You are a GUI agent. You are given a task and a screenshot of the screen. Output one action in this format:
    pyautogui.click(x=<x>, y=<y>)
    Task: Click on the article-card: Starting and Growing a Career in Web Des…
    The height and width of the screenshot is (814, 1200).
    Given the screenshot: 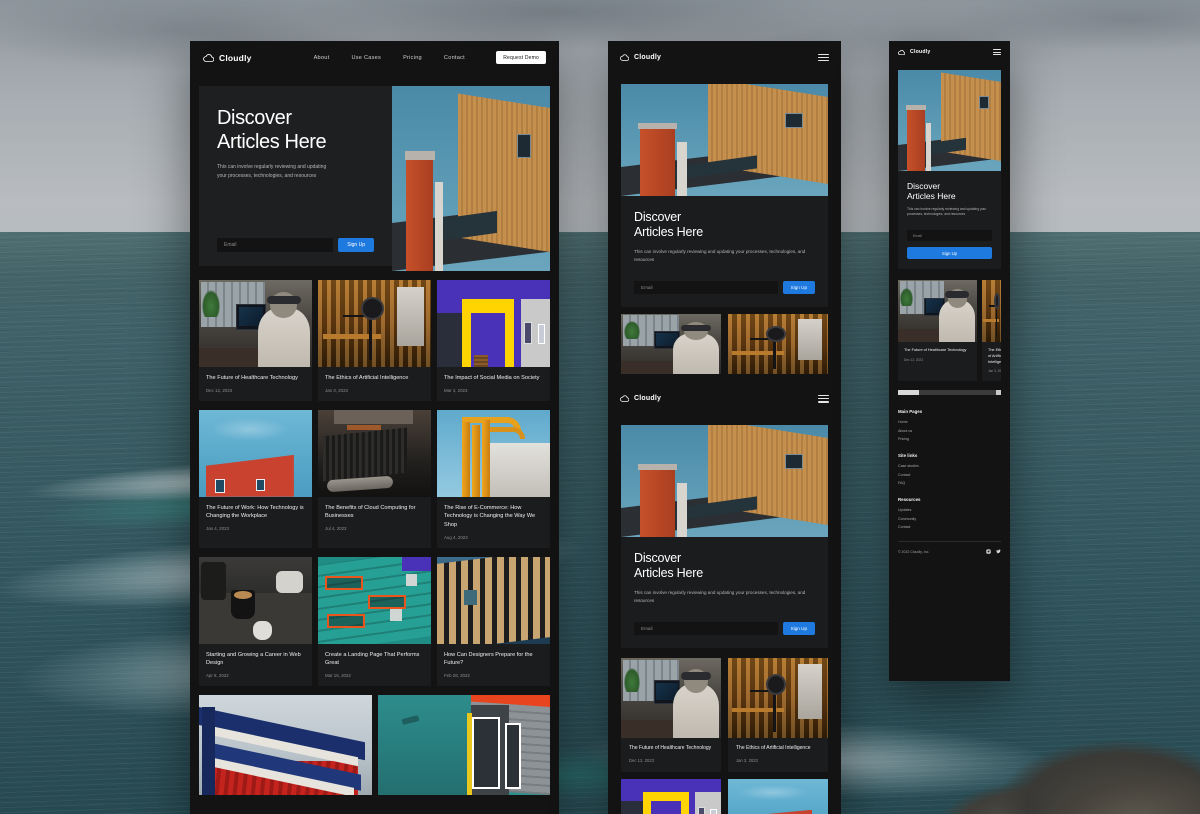 What is the action you would take?
    pyautogui.click(x=255, y=621)
    